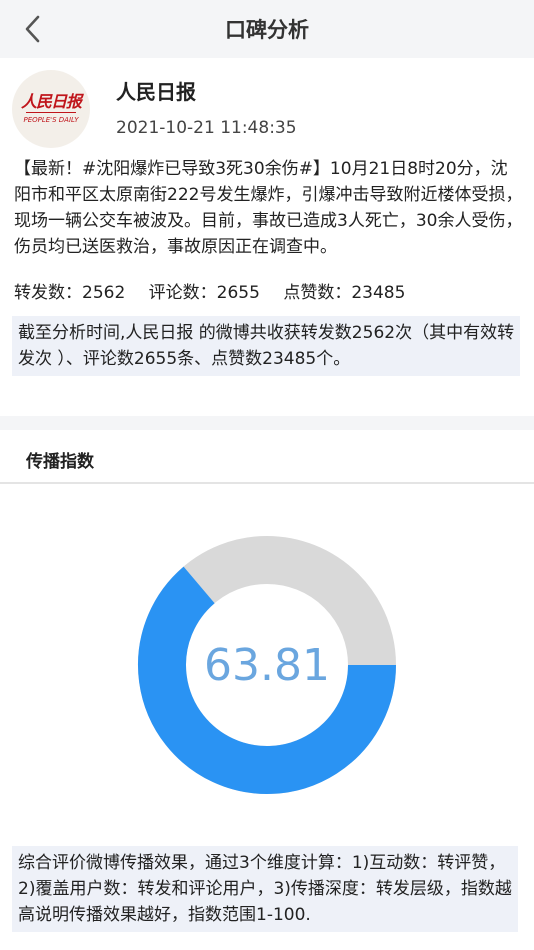 This screenshot has width=534, height=950. What do you see at coordinates (206, 128) in the screenshot?
I see `post-timestamp: 2021-10-21 11:48:35` at bounding box center [206, 128].